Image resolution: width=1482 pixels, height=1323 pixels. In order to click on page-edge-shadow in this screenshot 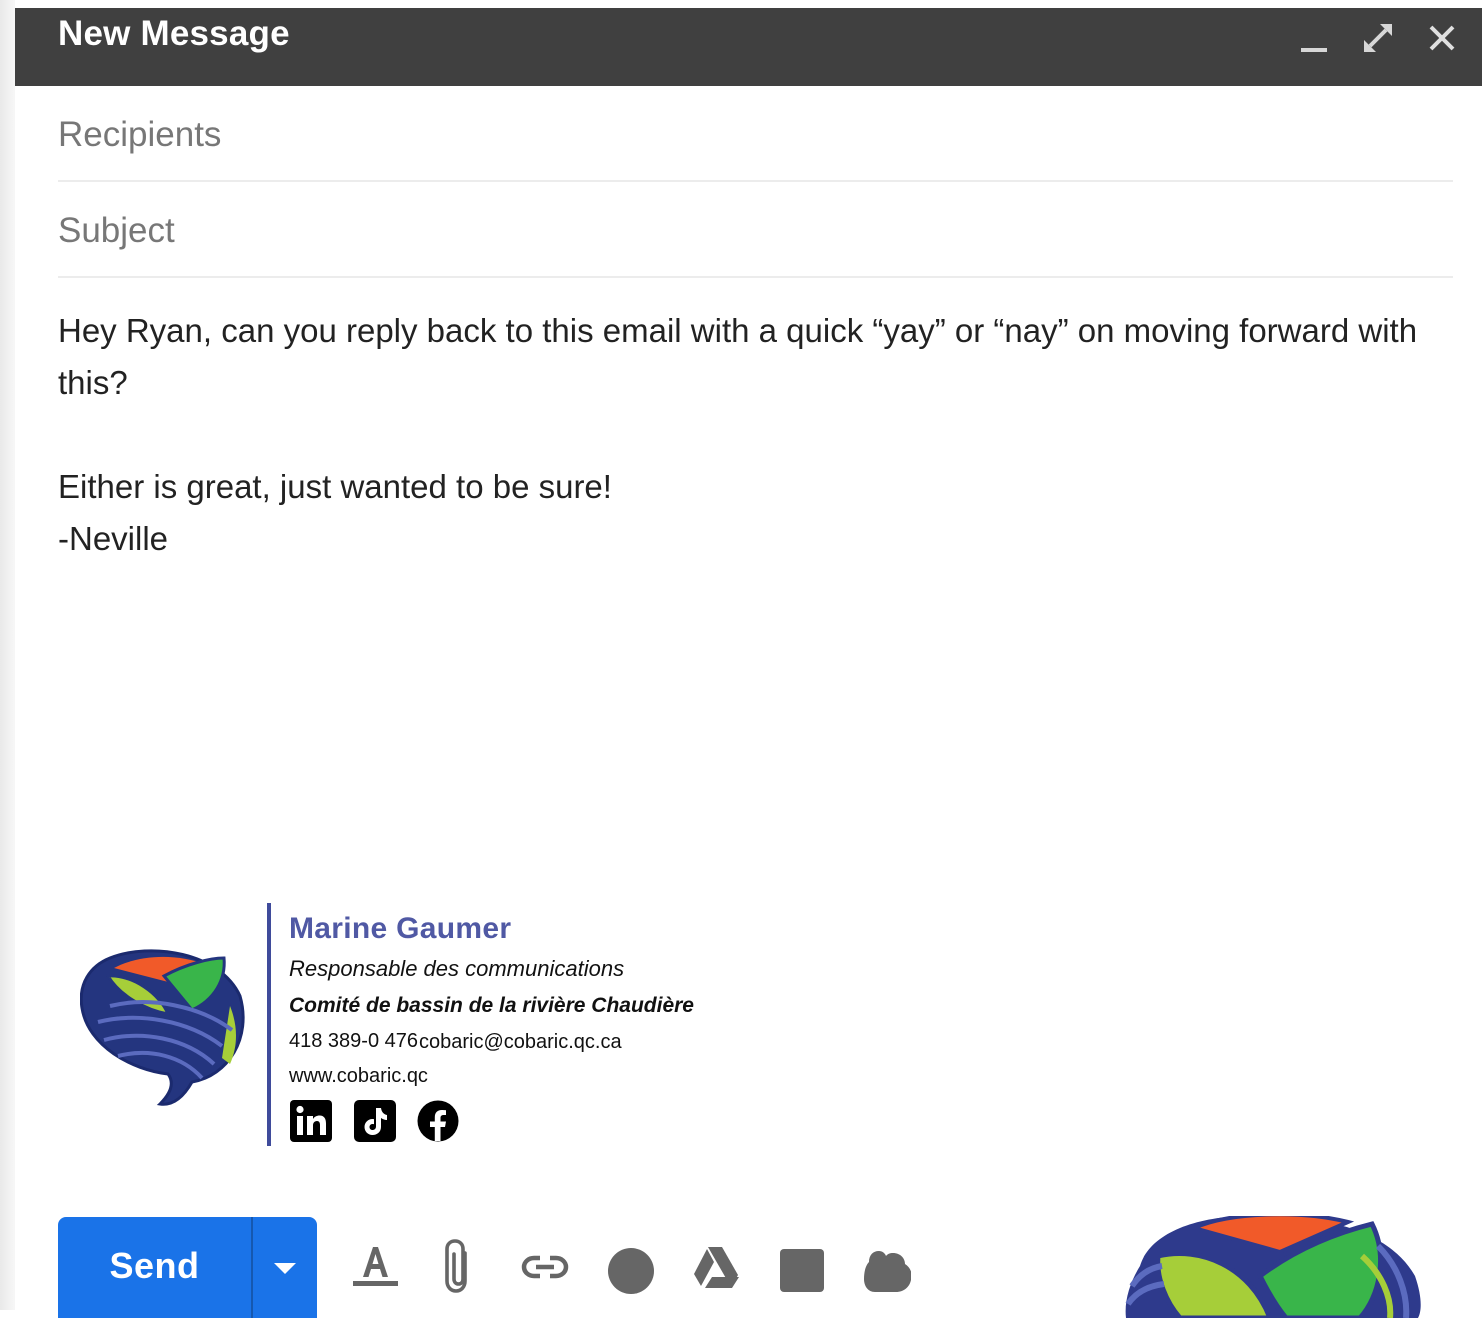, I will do `click(7, 655)`.